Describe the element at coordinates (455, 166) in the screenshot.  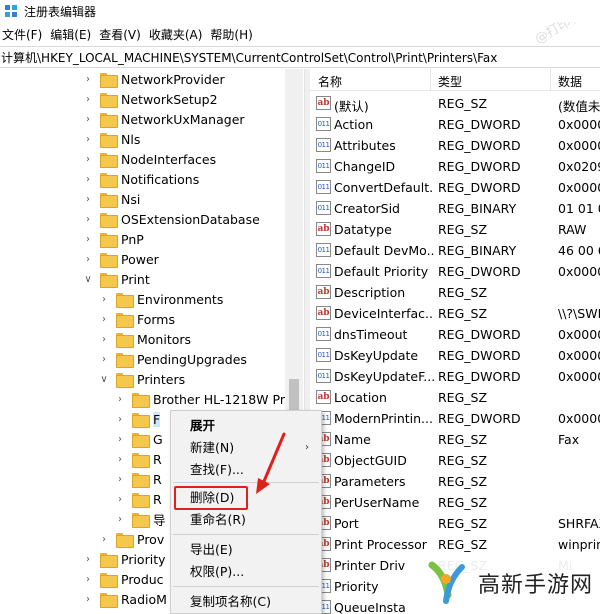
I see `table-row: 011ChangeID REG_DWORD 0x0209` at that location.